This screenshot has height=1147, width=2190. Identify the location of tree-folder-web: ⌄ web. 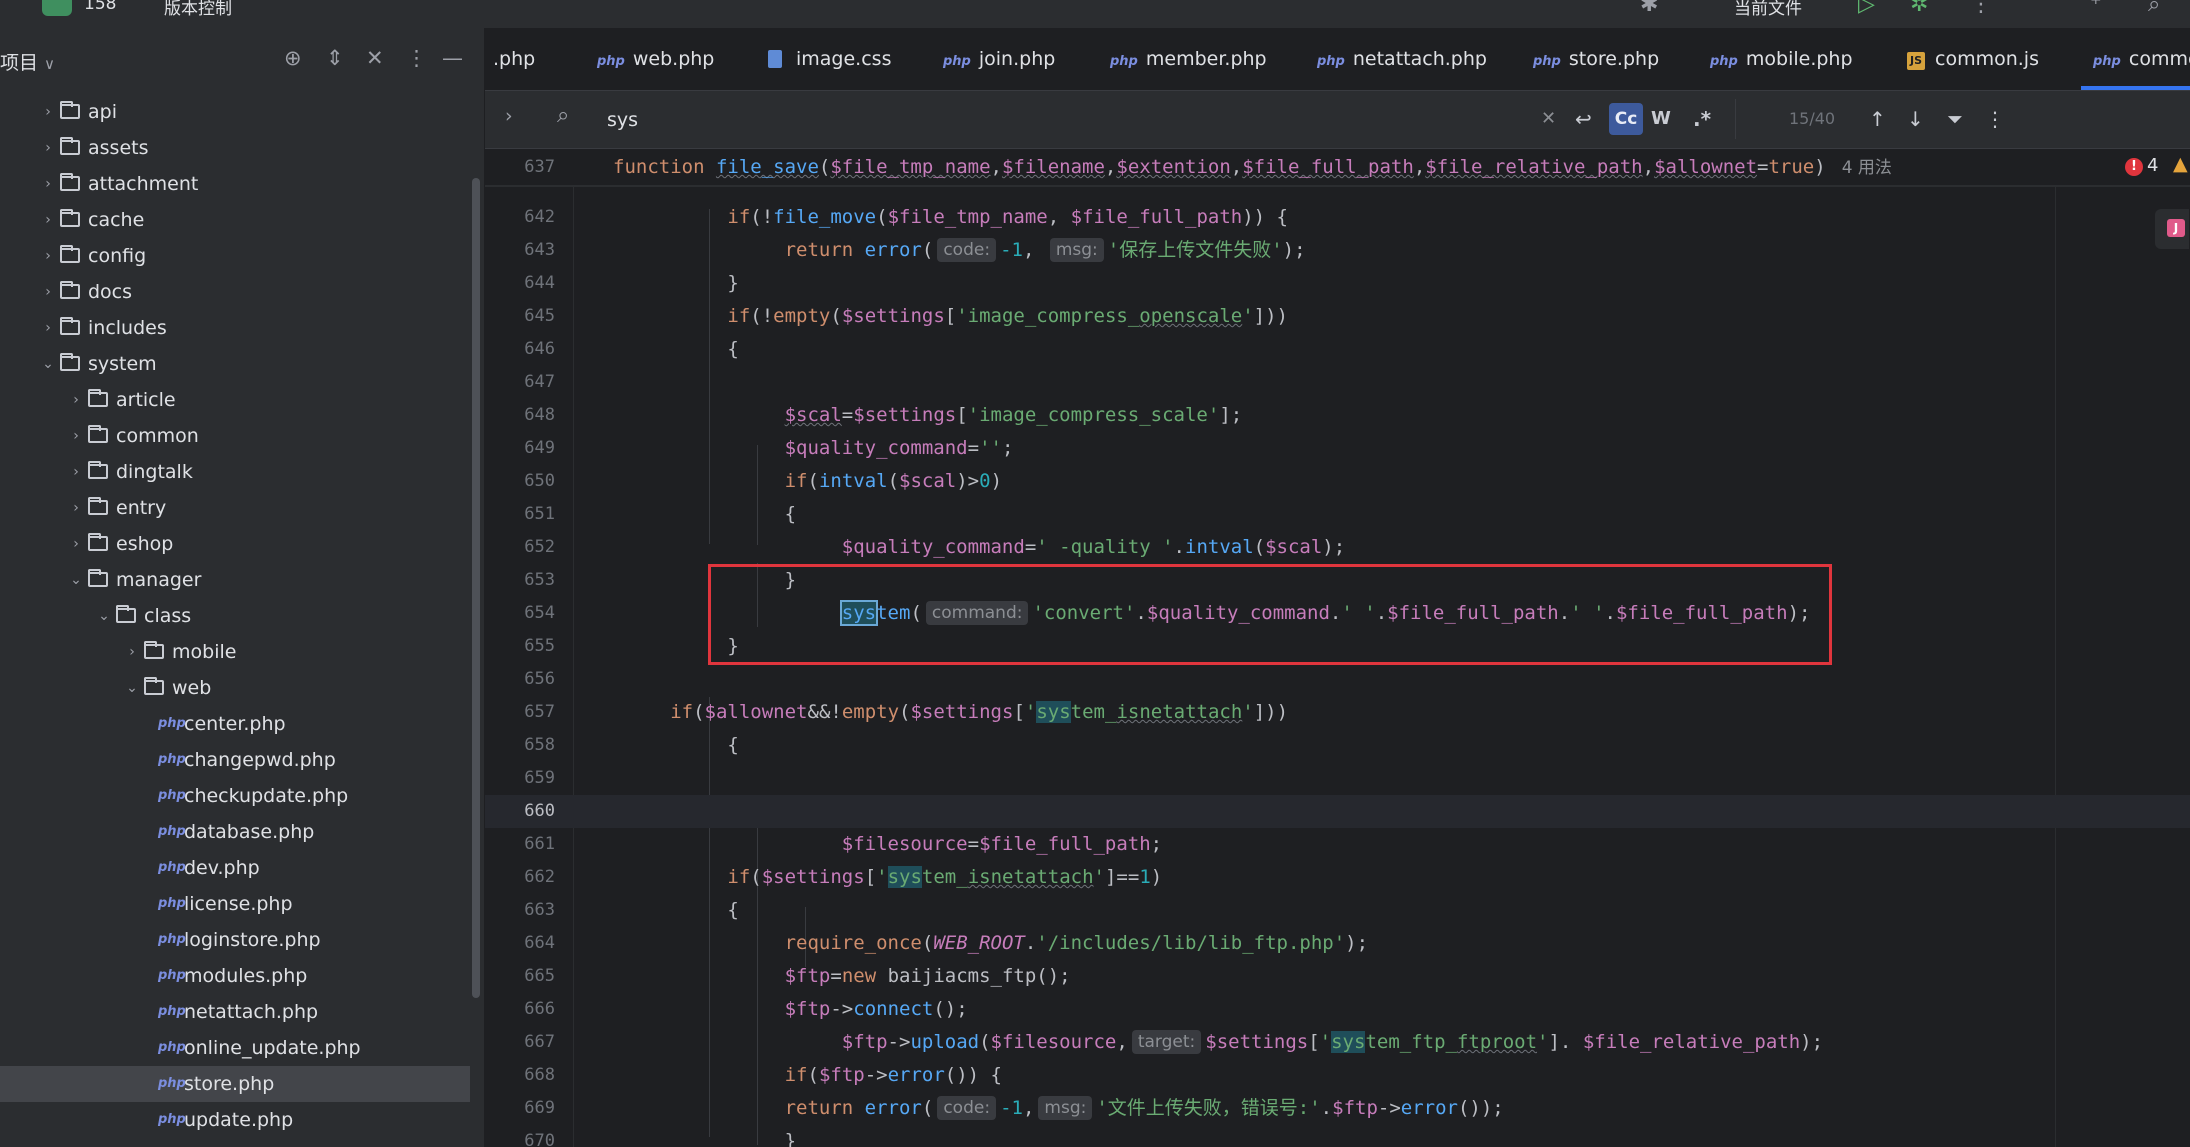
(235, 688).